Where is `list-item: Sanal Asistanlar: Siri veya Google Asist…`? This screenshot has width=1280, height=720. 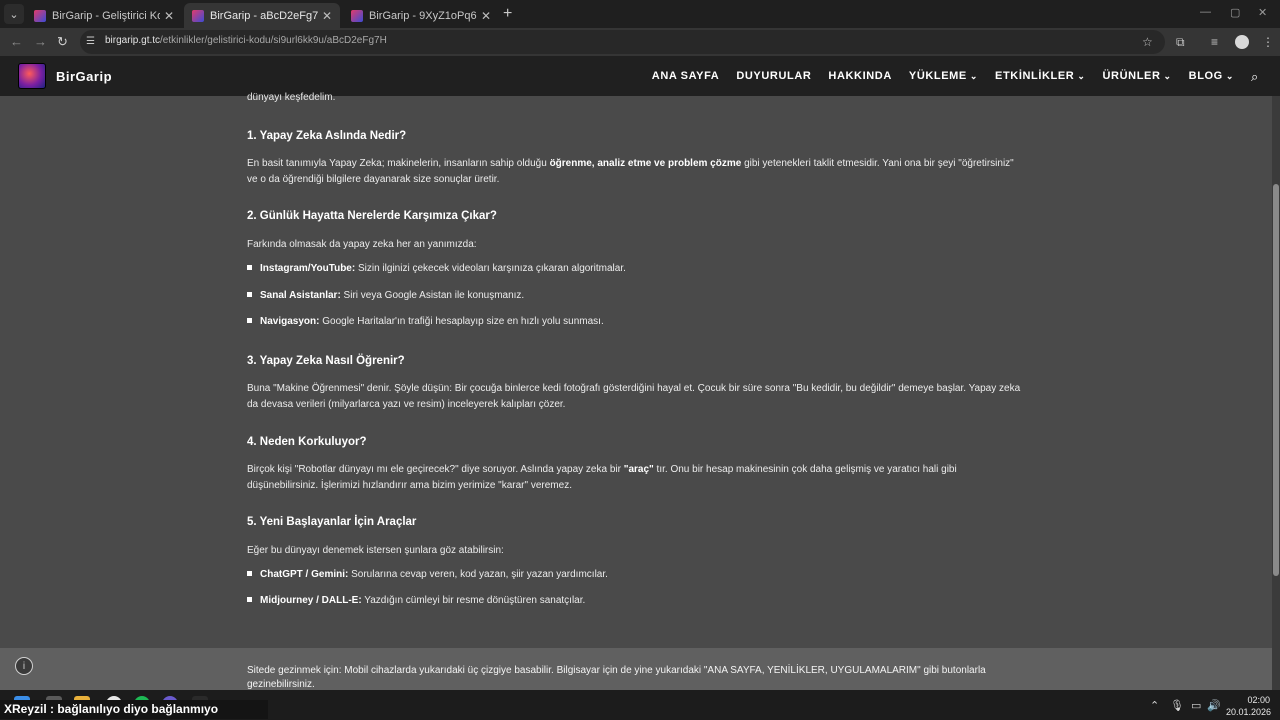 list-item: Sanal Asistanlar: Siri veya Google Asist… is located at coordinates (385, 295).